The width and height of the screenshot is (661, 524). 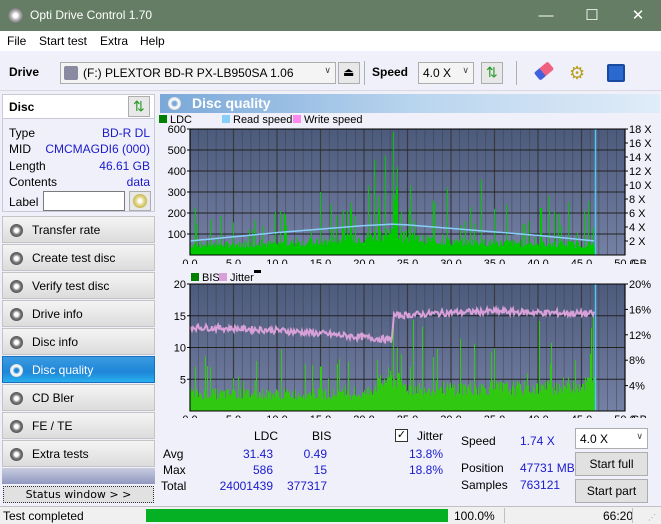 I want to click on disc-label-input, so click(x=84, y=201).